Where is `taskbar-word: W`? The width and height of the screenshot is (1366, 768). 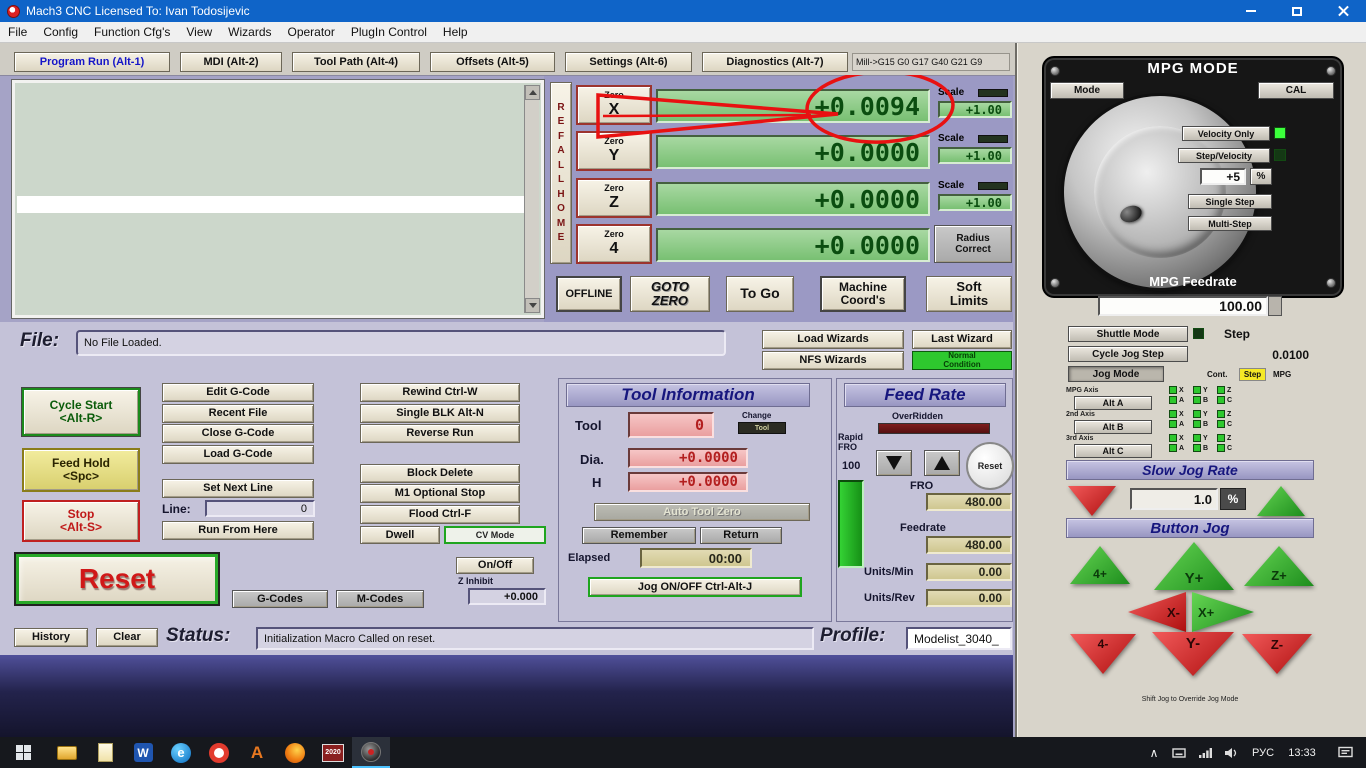 taskbar-word: W is located at coordinates (143, 752).